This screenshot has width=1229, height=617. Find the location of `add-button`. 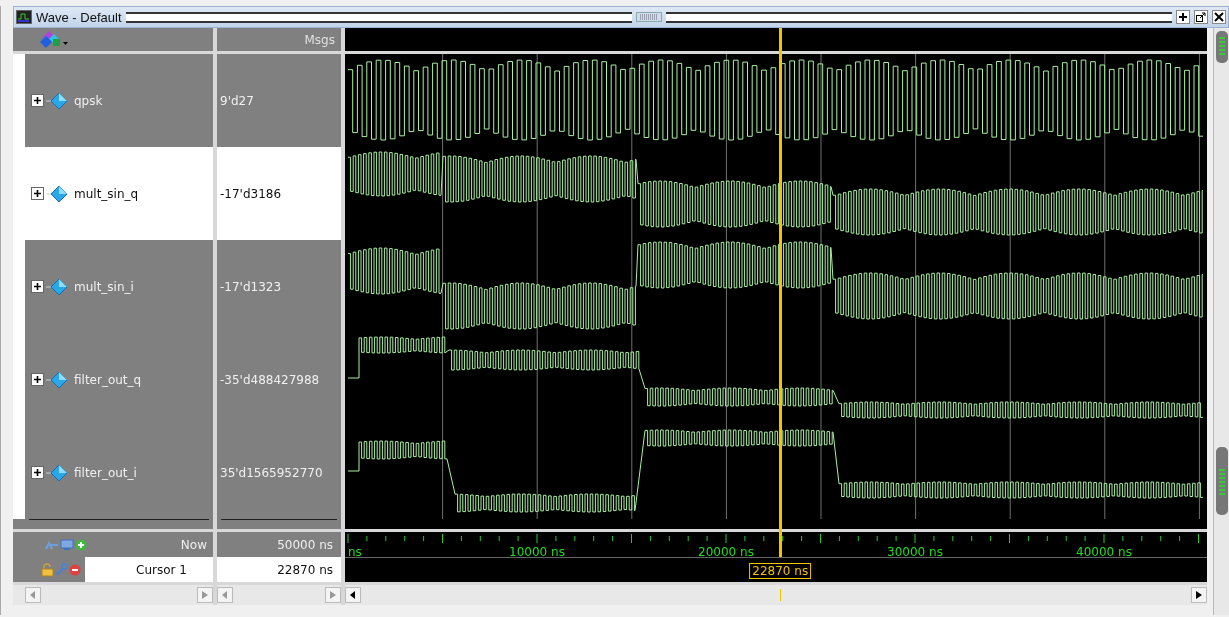

add-button is located at coordinates (1183, 17).